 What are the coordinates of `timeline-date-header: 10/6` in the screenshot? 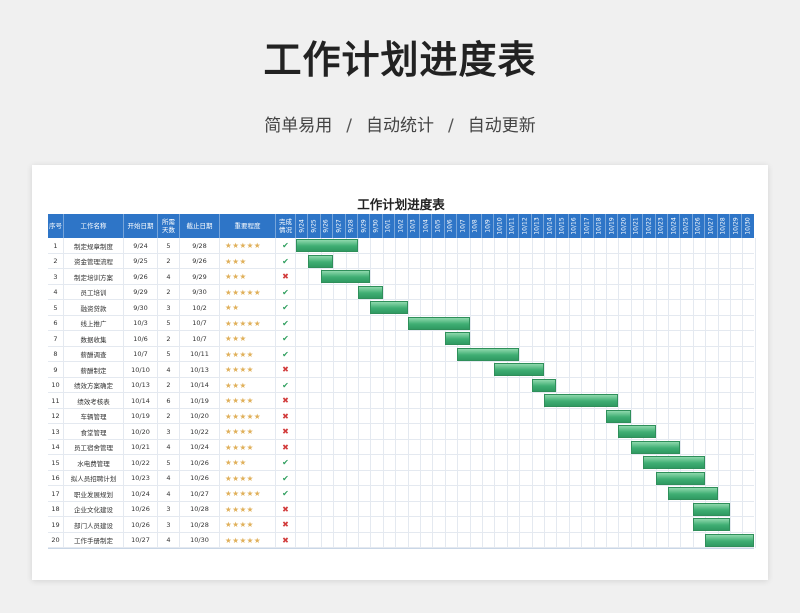 It's located at (451, 226).